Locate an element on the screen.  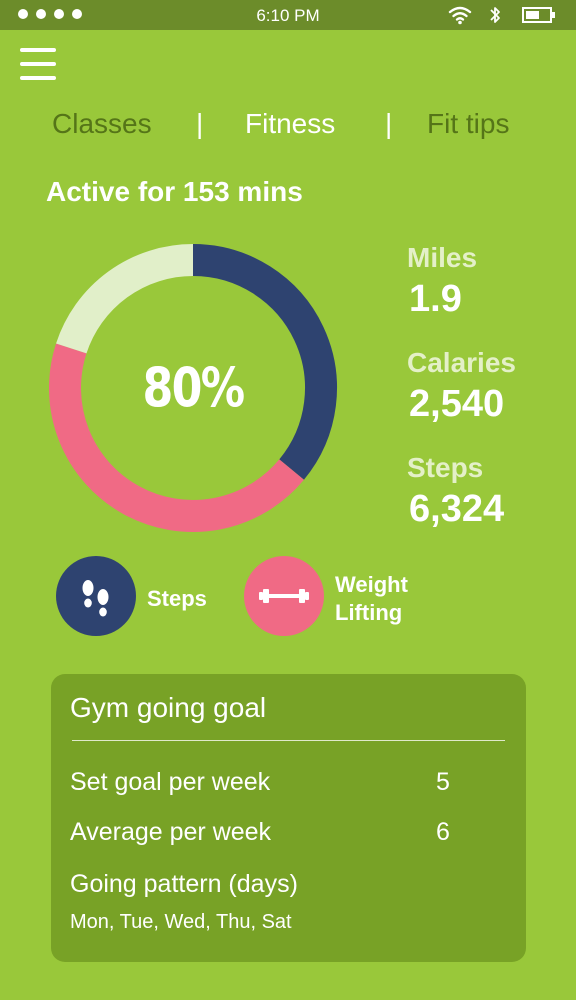
pattern-label: Going pattern (days) is located at coordinates (184, 884).